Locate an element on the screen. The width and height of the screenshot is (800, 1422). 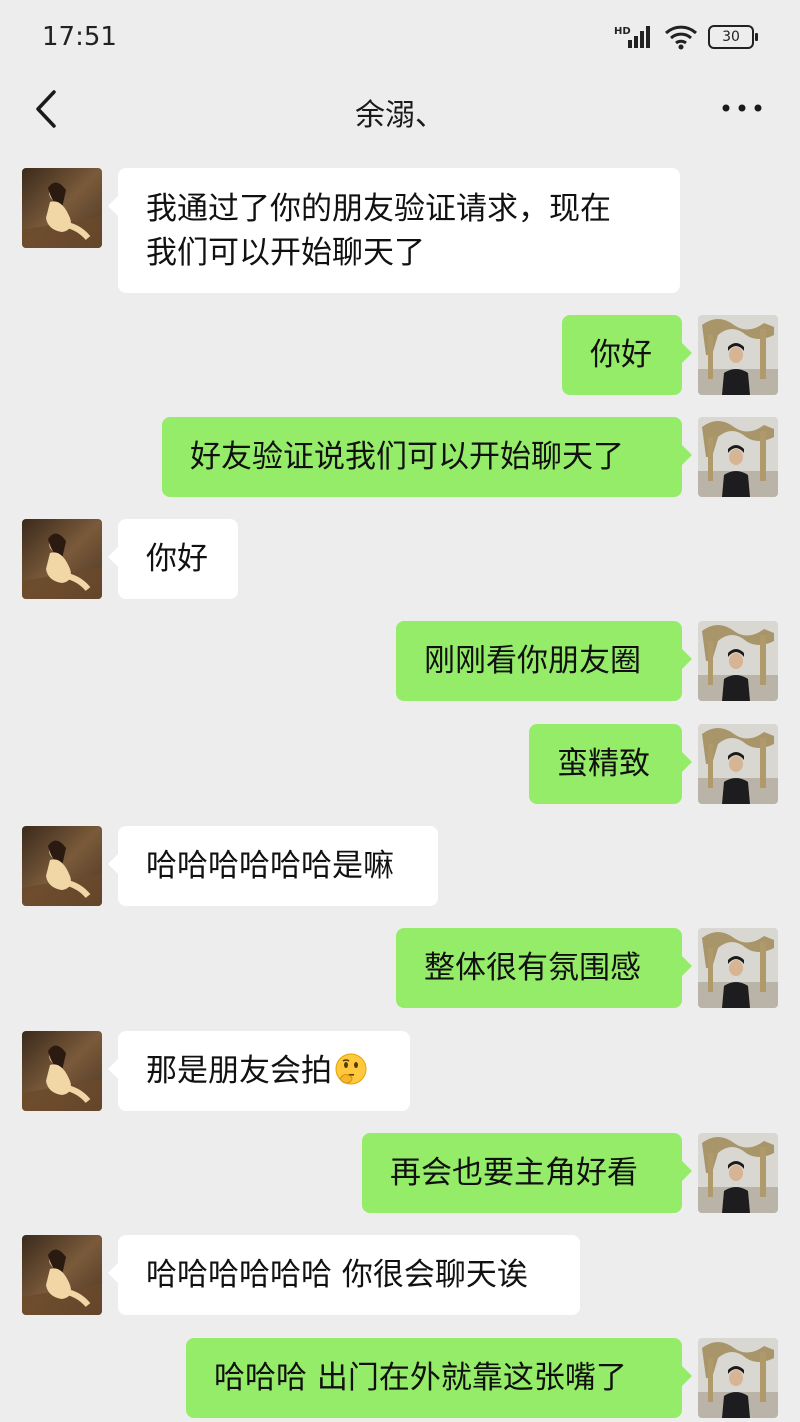
message-bubble: 哈哈哈 出门在外就靠这张嘴了 is located at coordinates (439, 1378).